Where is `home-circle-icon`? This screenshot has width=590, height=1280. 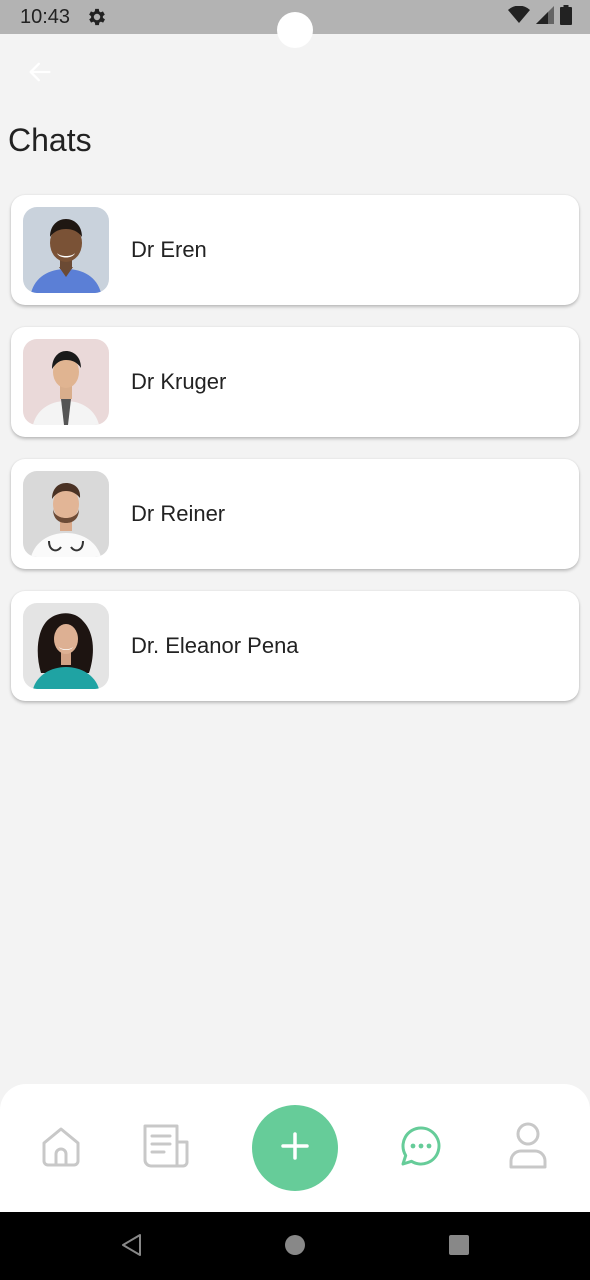
home-circle-icon is located at coordinates (295, 1247).